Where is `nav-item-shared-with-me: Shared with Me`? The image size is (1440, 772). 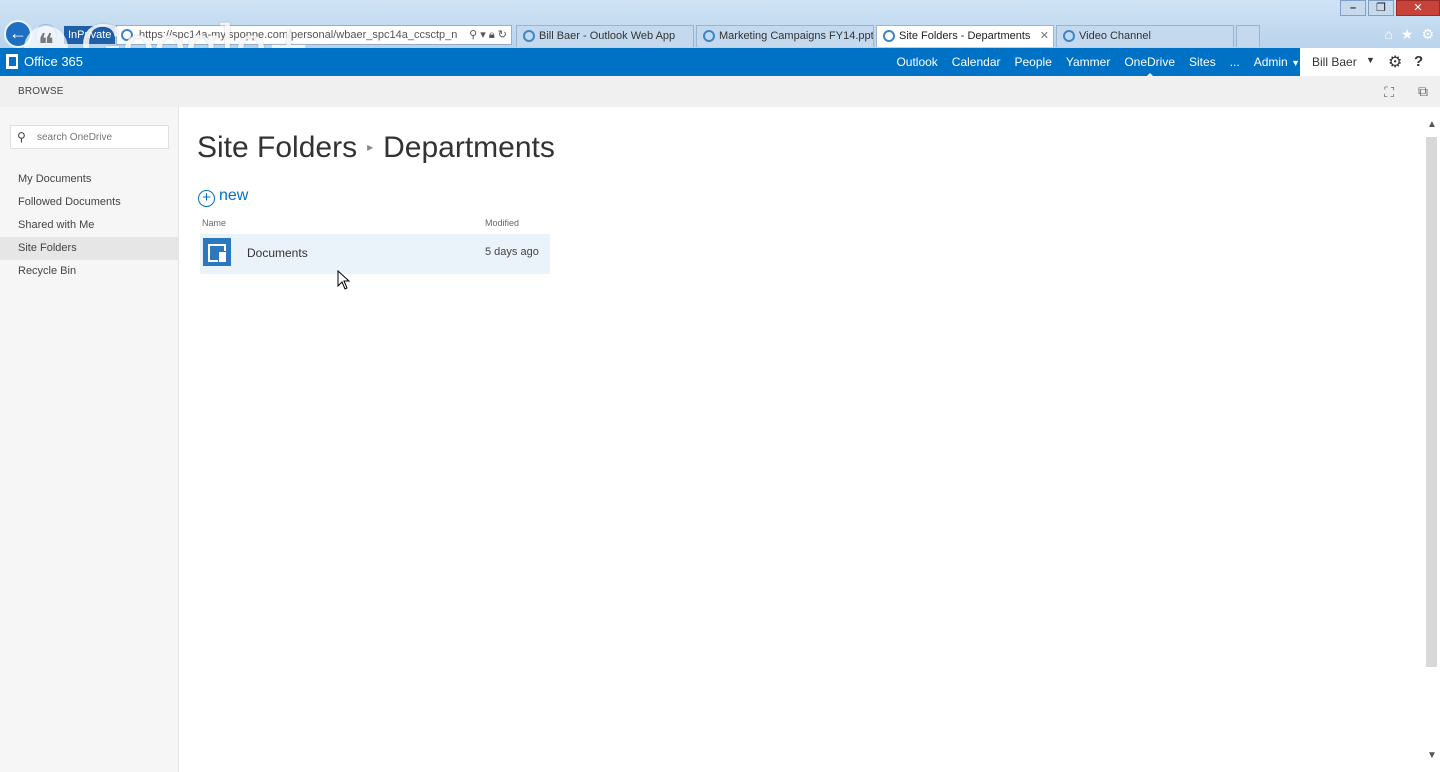
nav-item-shared-with-me: Shared with Me is located at coordinates (89, 225).